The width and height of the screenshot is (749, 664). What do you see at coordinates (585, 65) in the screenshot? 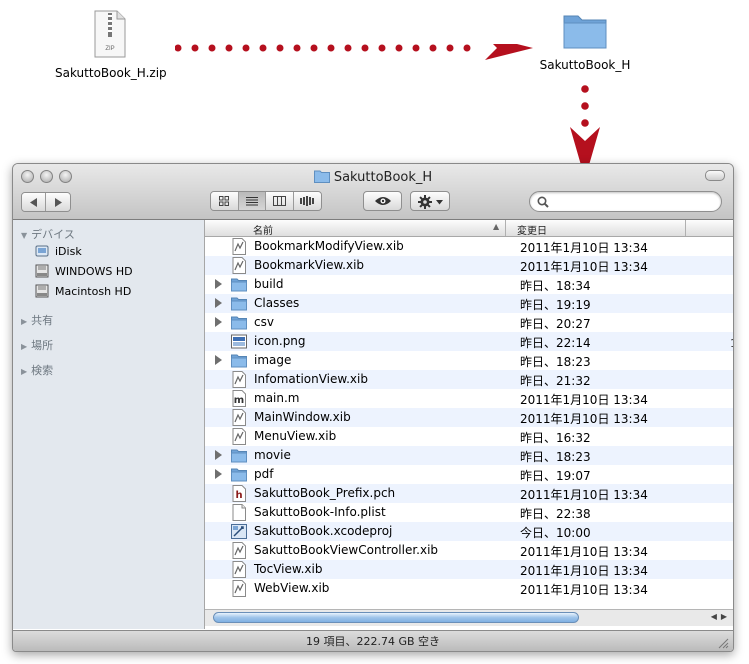
I see `folder-label: SakuttoBook_H` at bounding box center [585, 65].